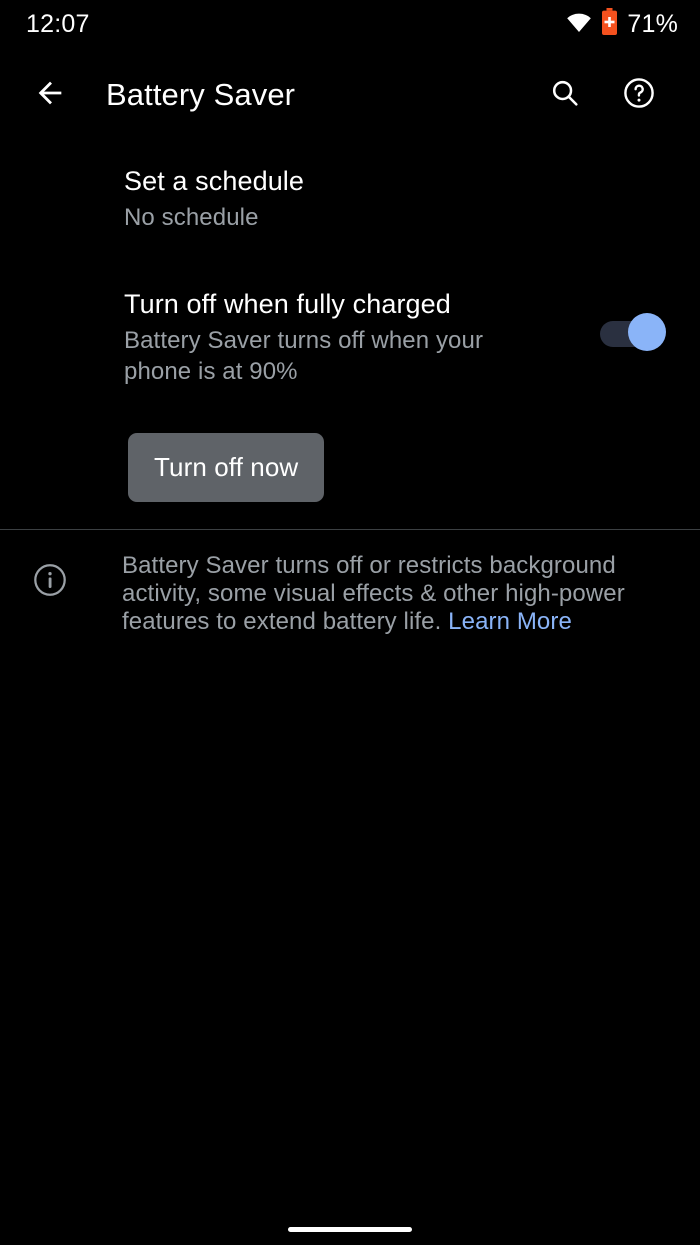 The image size is (700, 1245). Describe the element at coordinates (350, 1229) in the screenshot. I see `home-indicator` at that location.